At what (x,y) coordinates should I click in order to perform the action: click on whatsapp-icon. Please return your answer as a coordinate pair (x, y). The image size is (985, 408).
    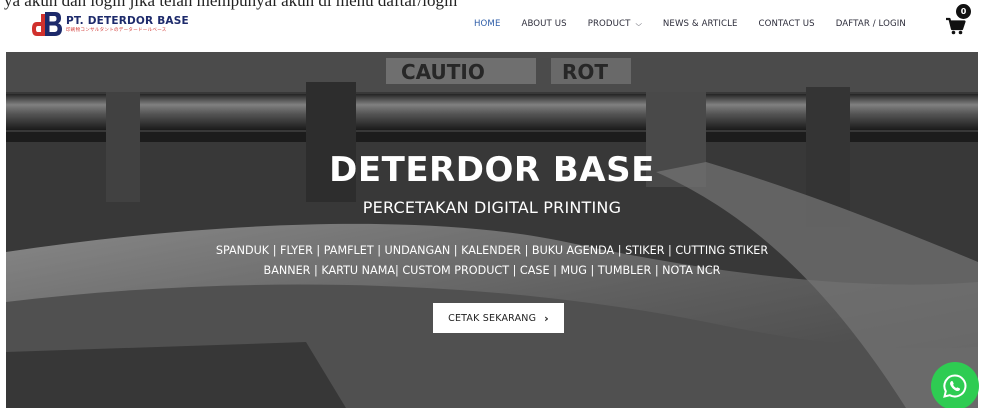
    Looking at the image, I should click on (955, 386).